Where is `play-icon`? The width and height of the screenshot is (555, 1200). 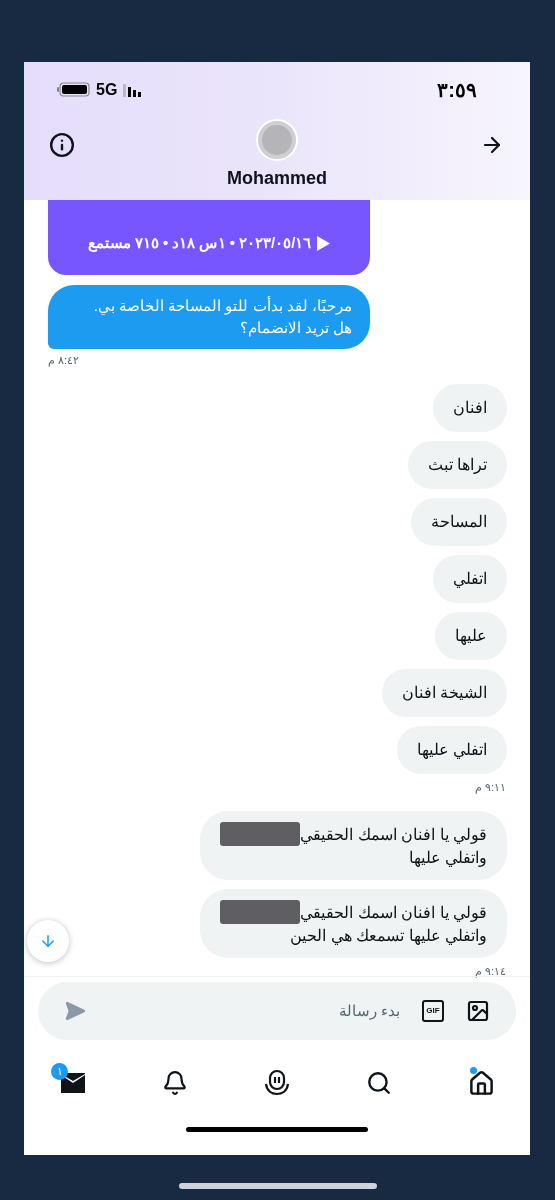 play-icon is located at coordinates (324, 243).